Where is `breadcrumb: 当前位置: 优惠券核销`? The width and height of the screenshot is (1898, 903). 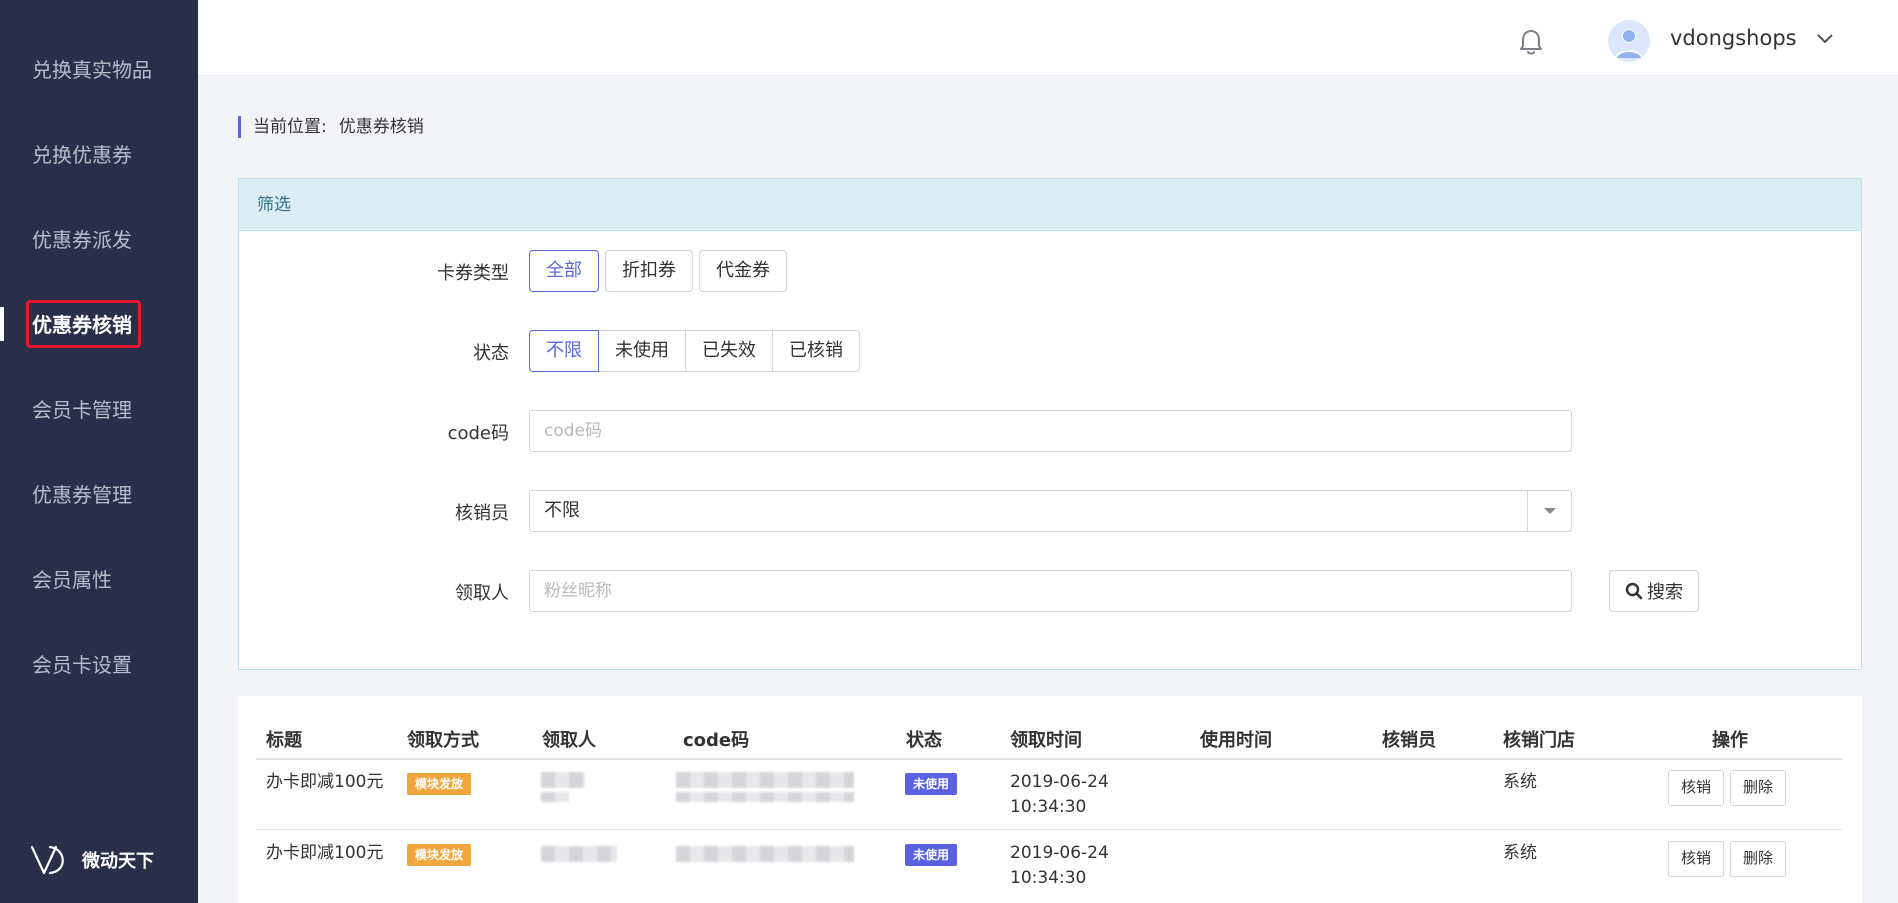 breadcrumb: 当前位置: 优惠券核销 is located at coordinates (331, 127).